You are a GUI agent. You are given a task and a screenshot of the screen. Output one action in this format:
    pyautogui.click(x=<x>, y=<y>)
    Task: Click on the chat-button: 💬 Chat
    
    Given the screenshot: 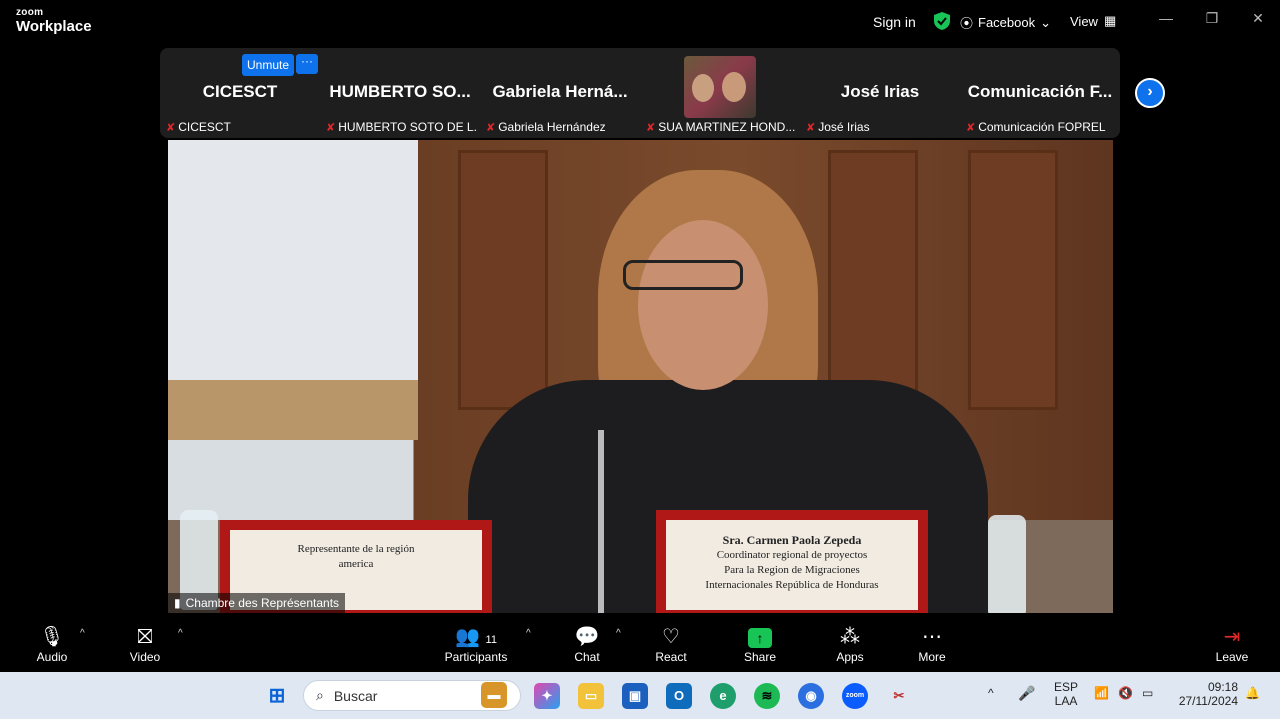 What is the action you would take?
    pyautogui.click(x=587, y=644)
    